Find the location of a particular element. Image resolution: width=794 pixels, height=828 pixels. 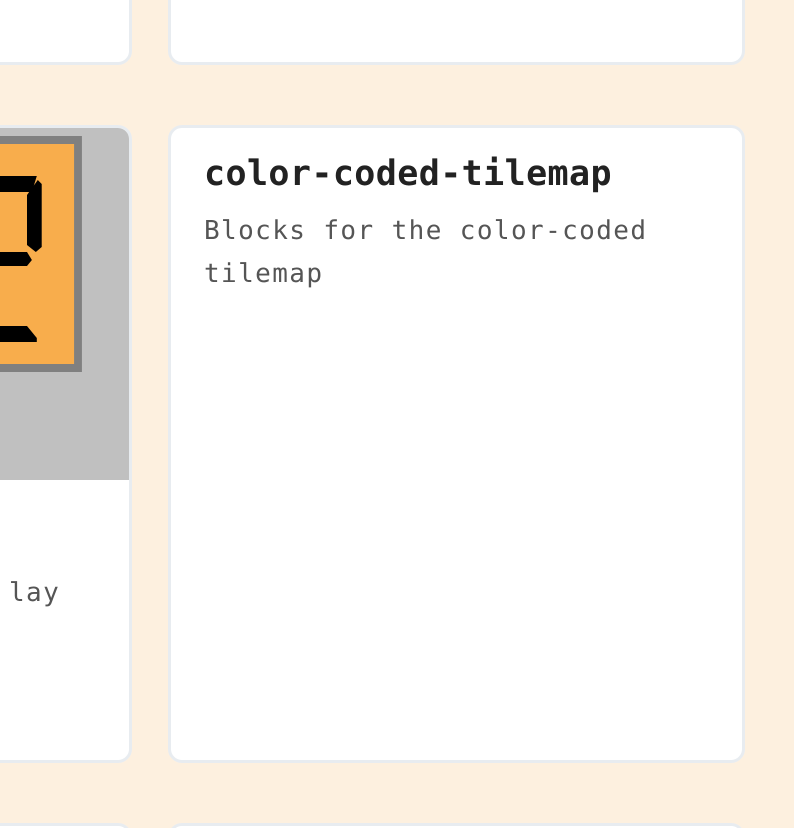

card-description: Blocks for the color-coded tilemap is located at coordinates (426, 253).